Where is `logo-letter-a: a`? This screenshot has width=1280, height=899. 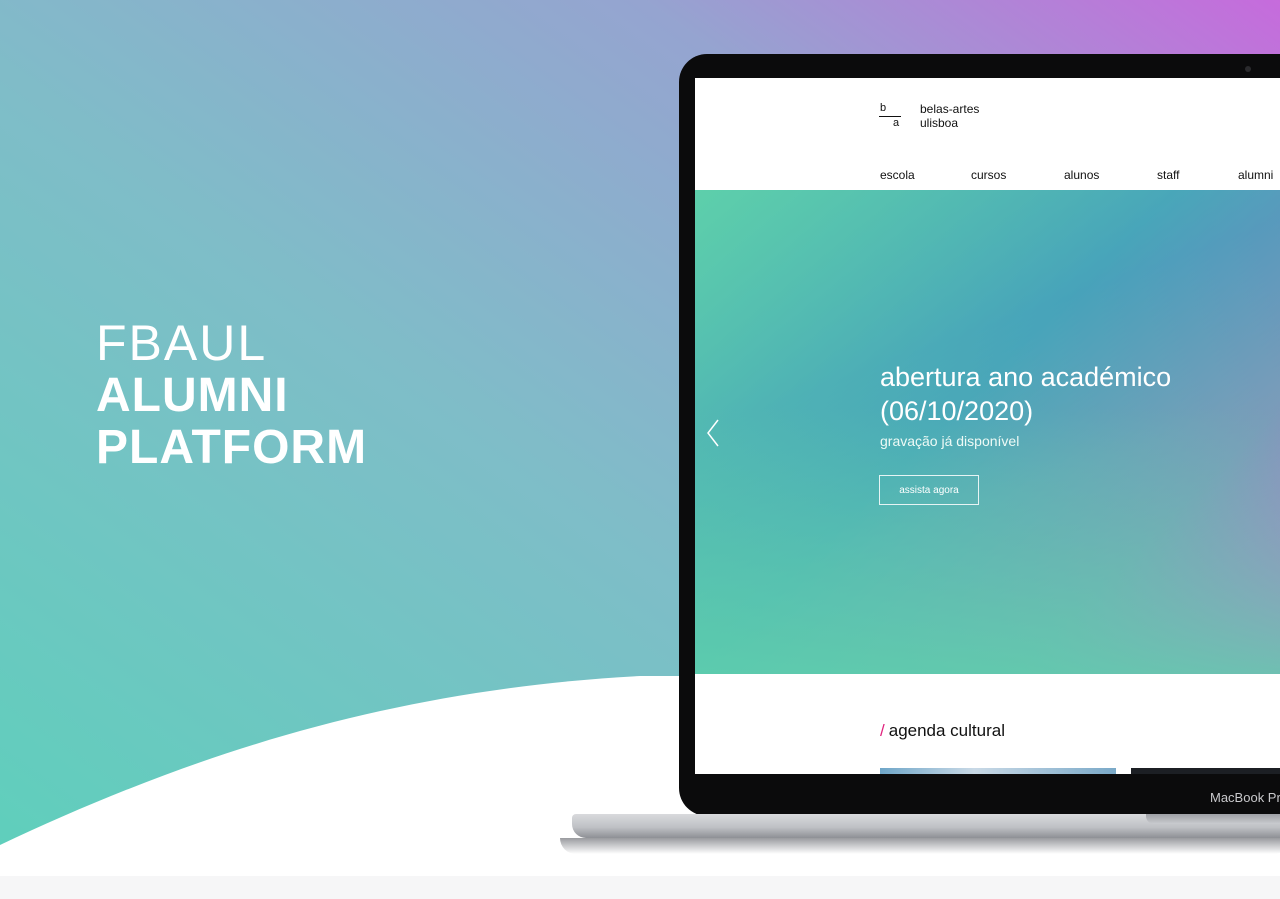
logo-letter-a: a is located at coordinates (896, 123).